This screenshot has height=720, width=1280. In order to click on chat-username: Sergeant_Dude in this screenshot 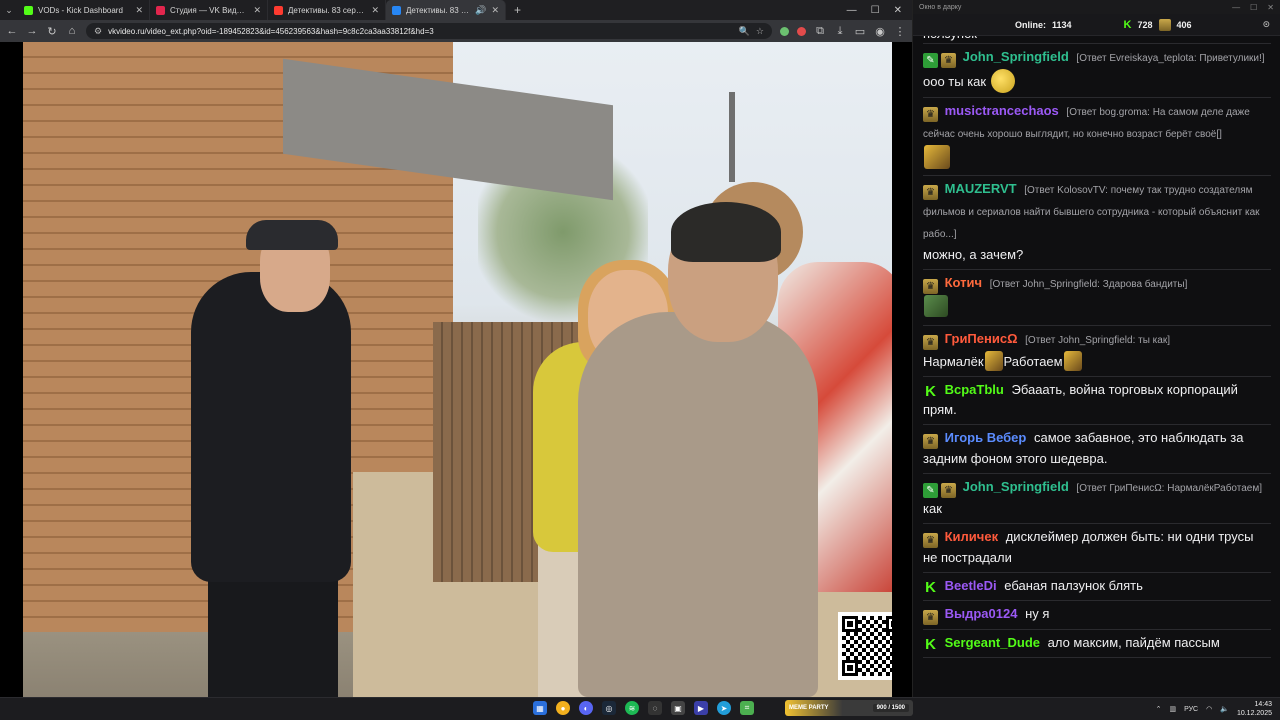, I will do `click(992, 642)`.